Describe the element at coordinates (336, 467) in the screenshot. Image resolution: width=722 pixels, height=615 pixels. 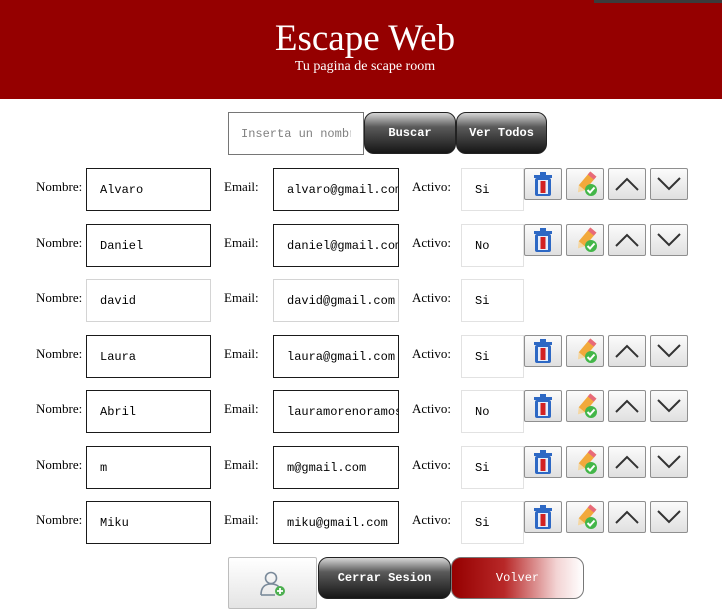
I see `email-field: m@gmail.com` at that location.